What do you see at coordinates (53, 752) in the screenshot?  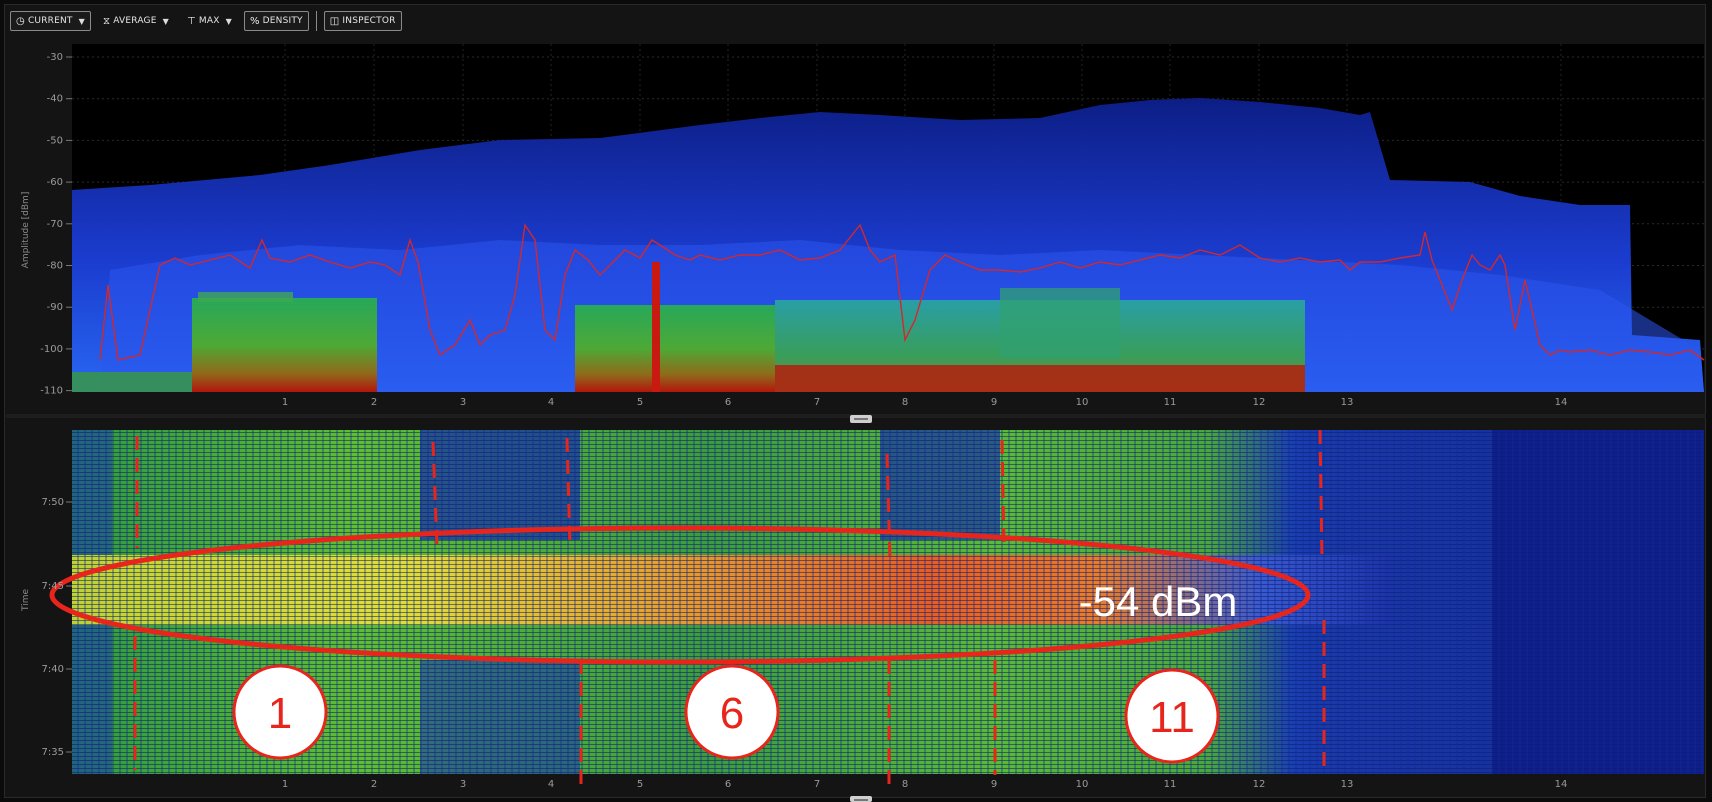 I see `y-tick-label: 7:35` at bounding box center [53, 752].